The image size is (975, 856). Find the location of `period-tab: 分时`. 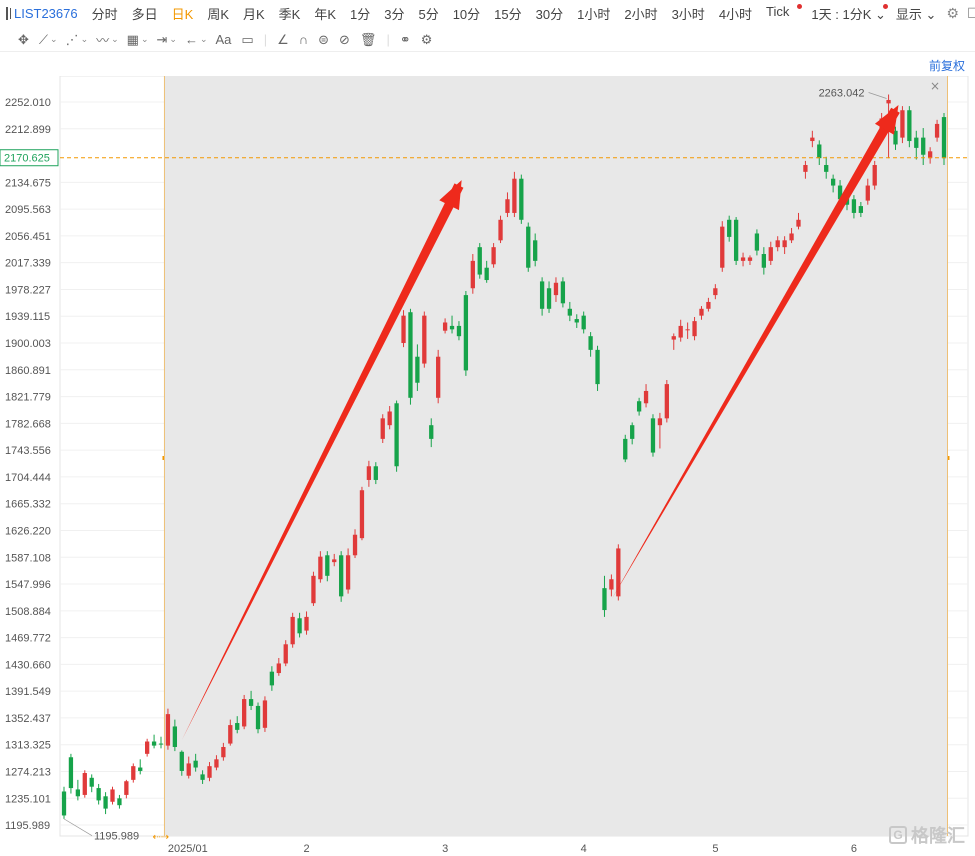

period-tab: 分时 is located at coordinates (105, 13).